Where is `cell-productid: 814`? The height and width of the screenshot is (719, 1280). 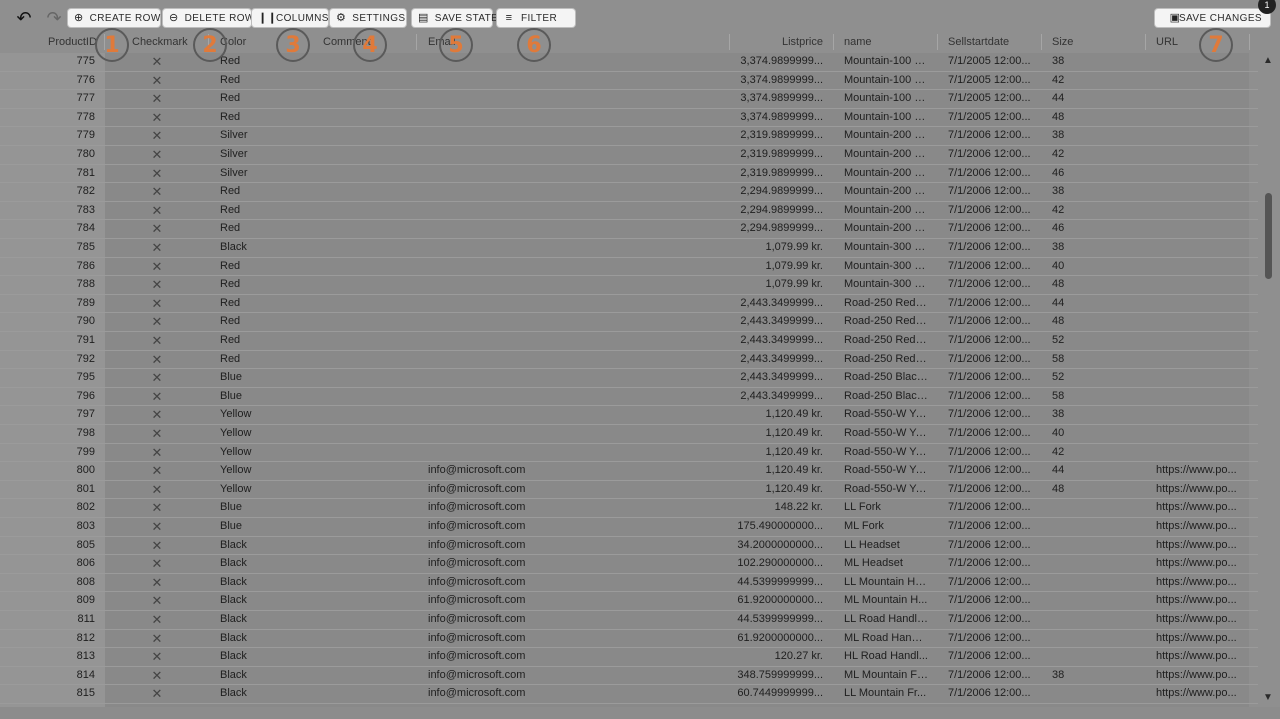 cell-productid: 814 is located at coordinates (52, 675).